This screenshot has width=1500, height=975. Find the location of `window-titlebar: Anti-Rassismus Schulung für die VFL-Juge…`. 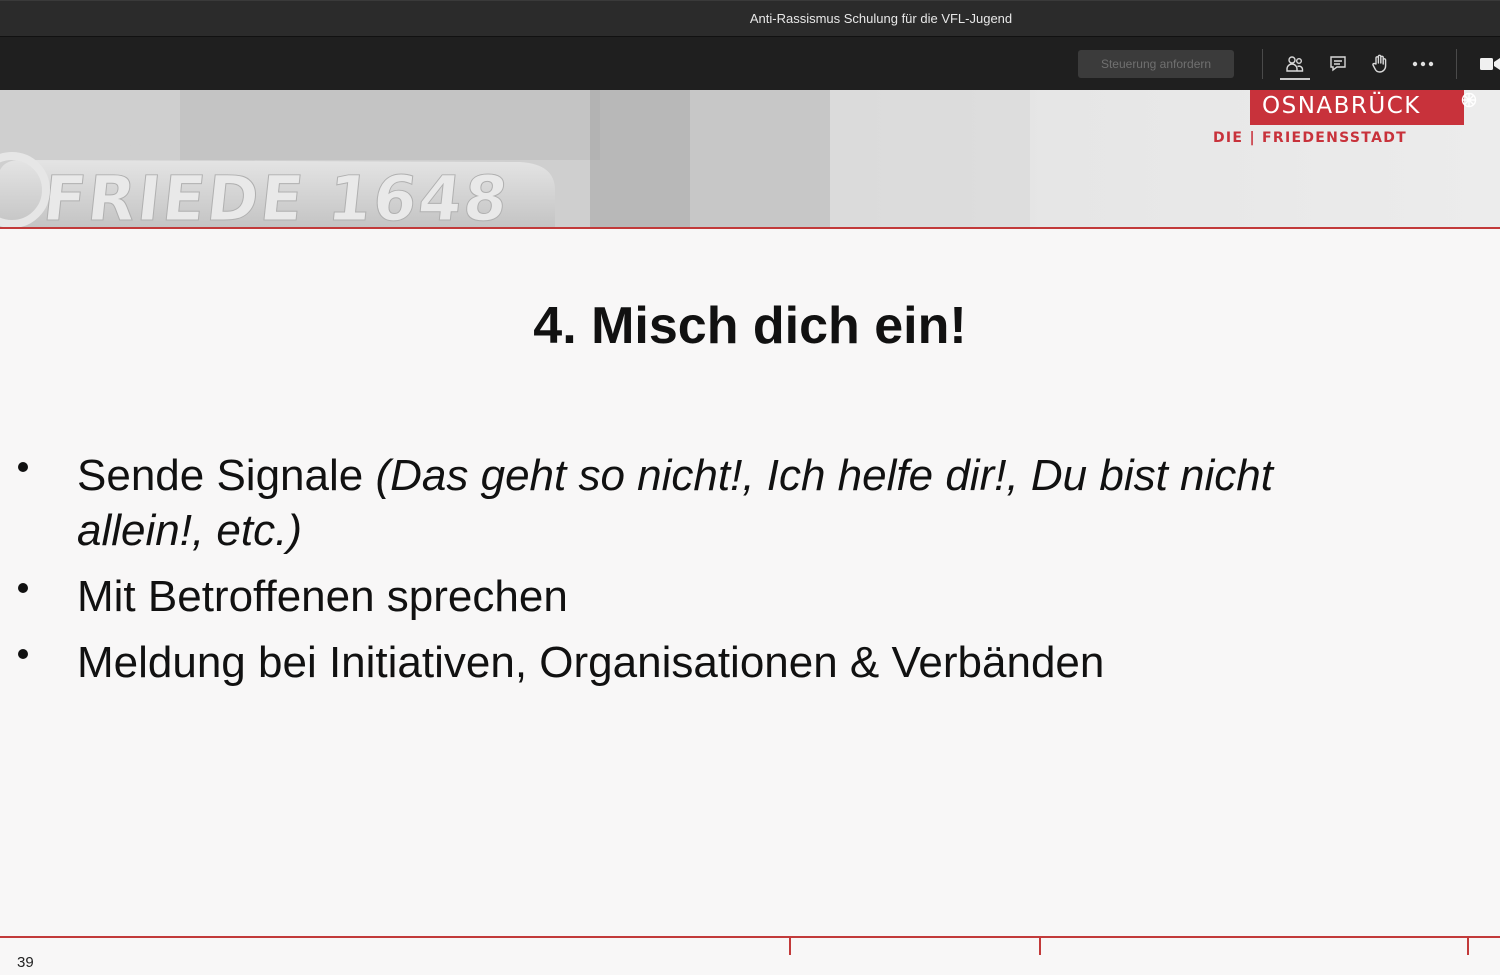

window-titlebar: Anti-Rassismus Schulung für die VFL-Juge… is located at coordinates (750, 18).